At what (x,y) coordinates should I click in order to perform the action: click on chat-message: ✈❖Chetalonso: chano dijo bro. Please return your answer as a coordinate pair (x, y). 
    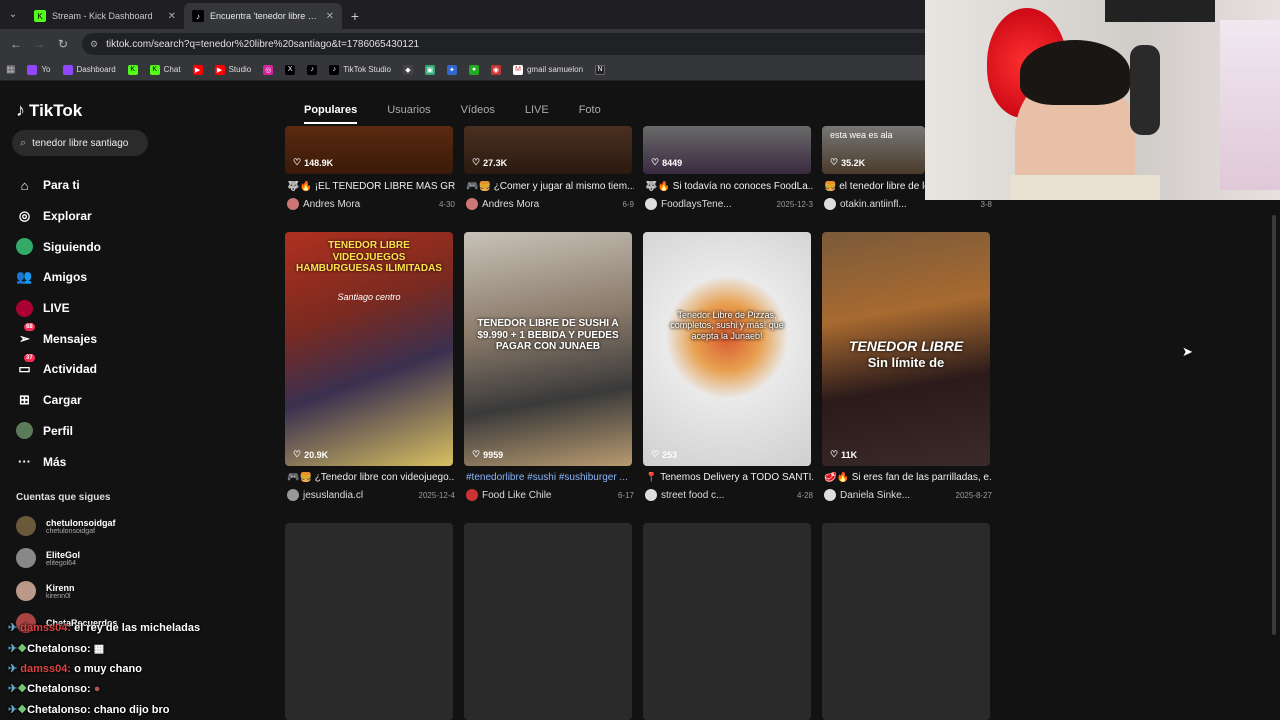
    Looking at the image, I should click on (89, 709).